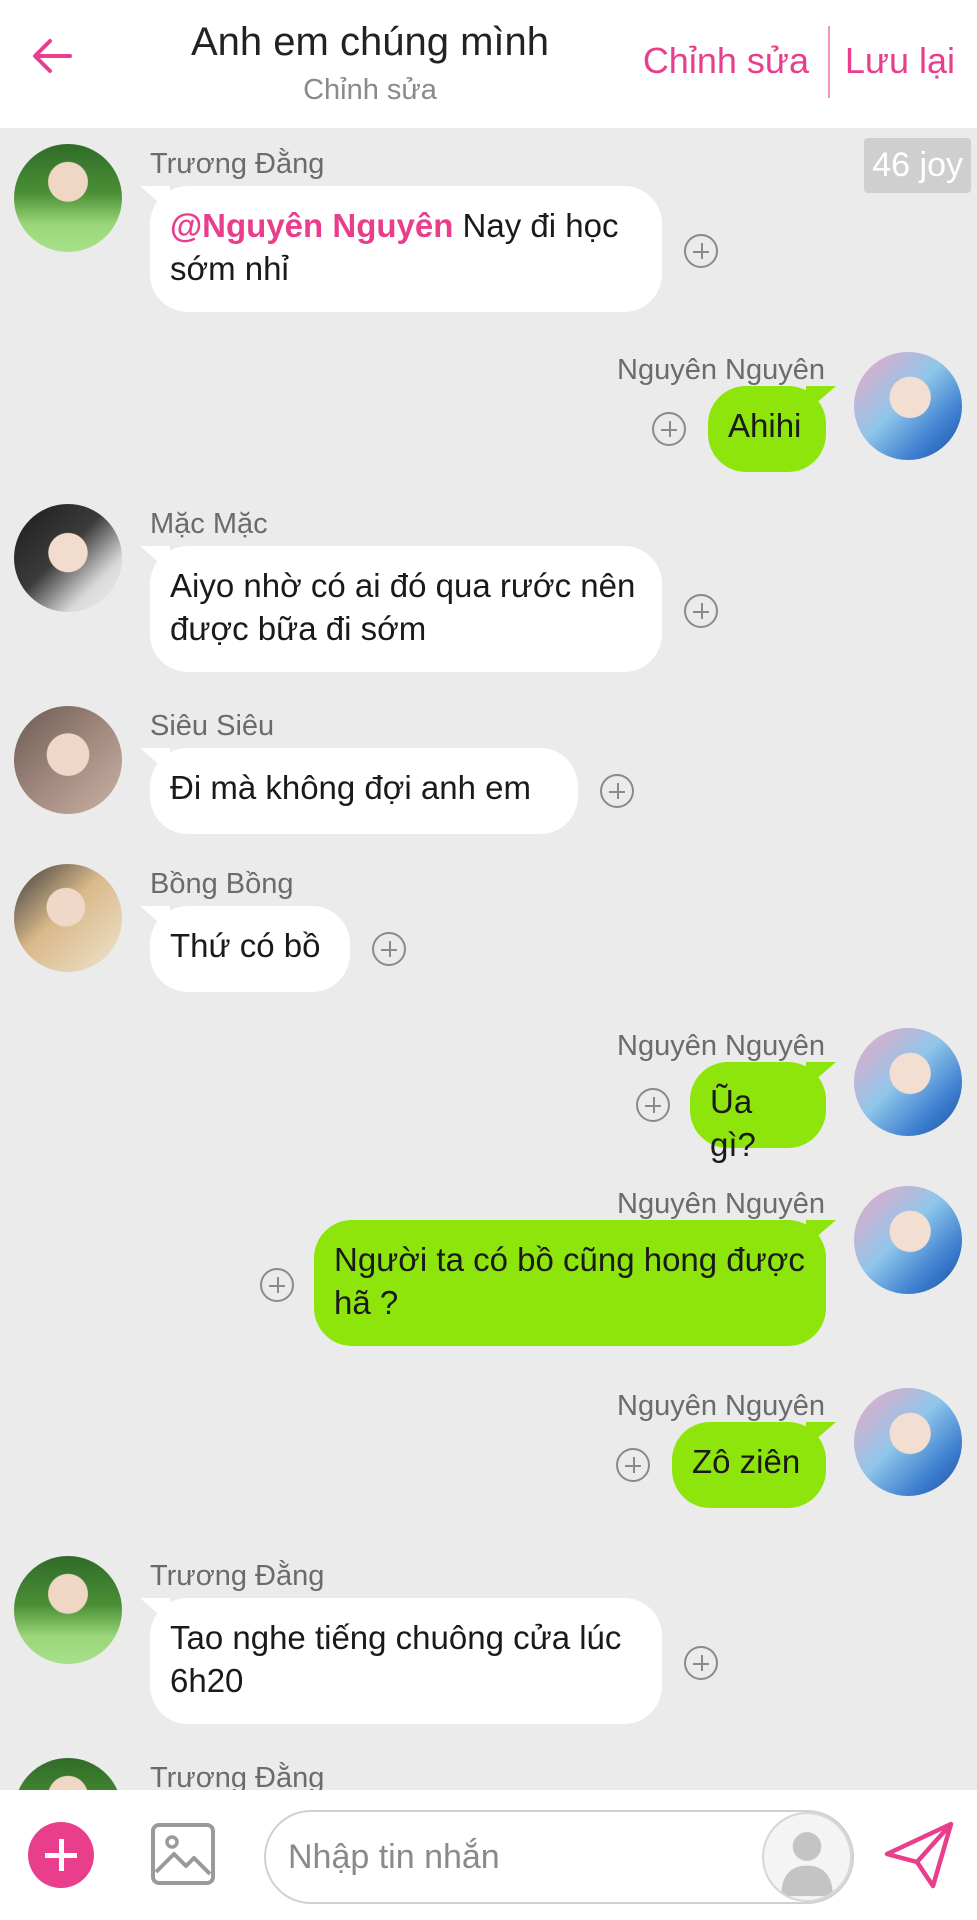 Image resolution: width=977 pixels, height=1920 pixels. I want to click on edit-button: Chỉnh sửa, so click(726, 61).